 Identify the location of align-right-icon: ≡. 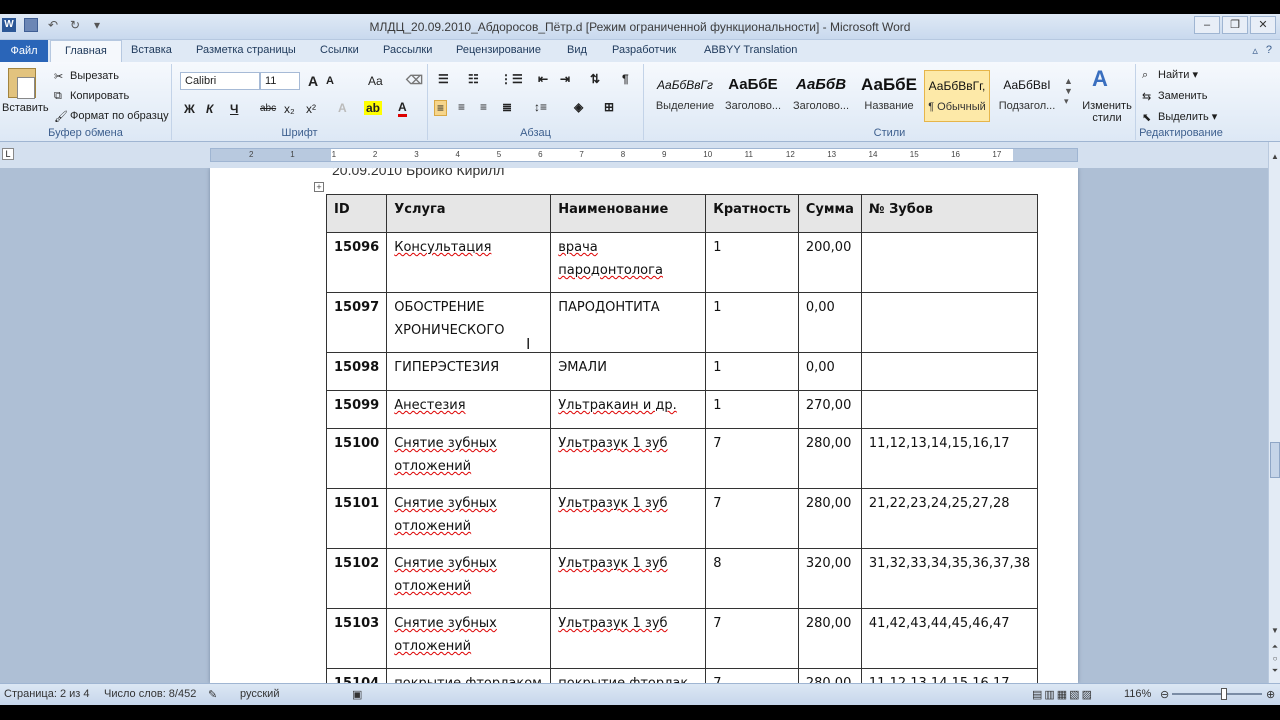
(483, 107).